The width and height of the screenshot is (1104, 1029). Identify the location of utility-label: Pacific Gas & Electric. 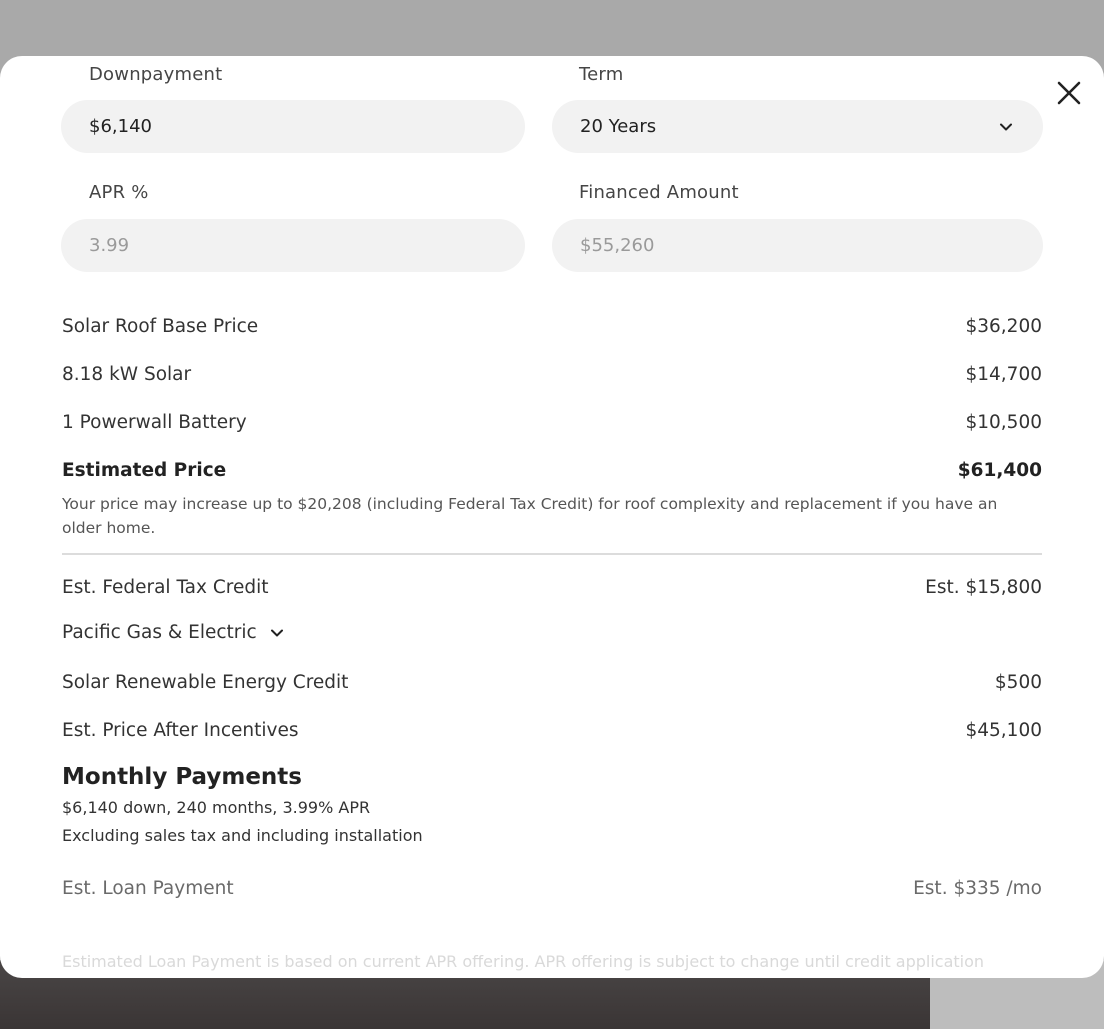
(159, 632).